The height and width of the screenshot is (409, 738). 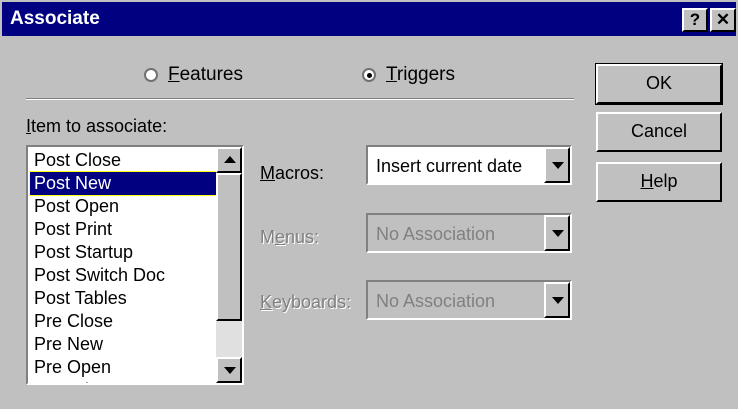 I want to click on list-item: Post Open, so click(x=123, y=206).